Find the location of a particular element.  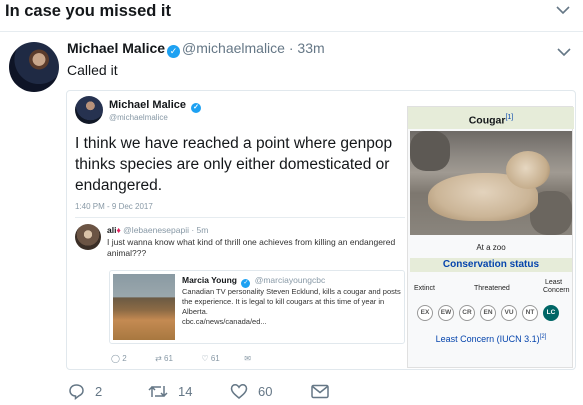

retweet-count: 14 is located at coordinates (185, 391).